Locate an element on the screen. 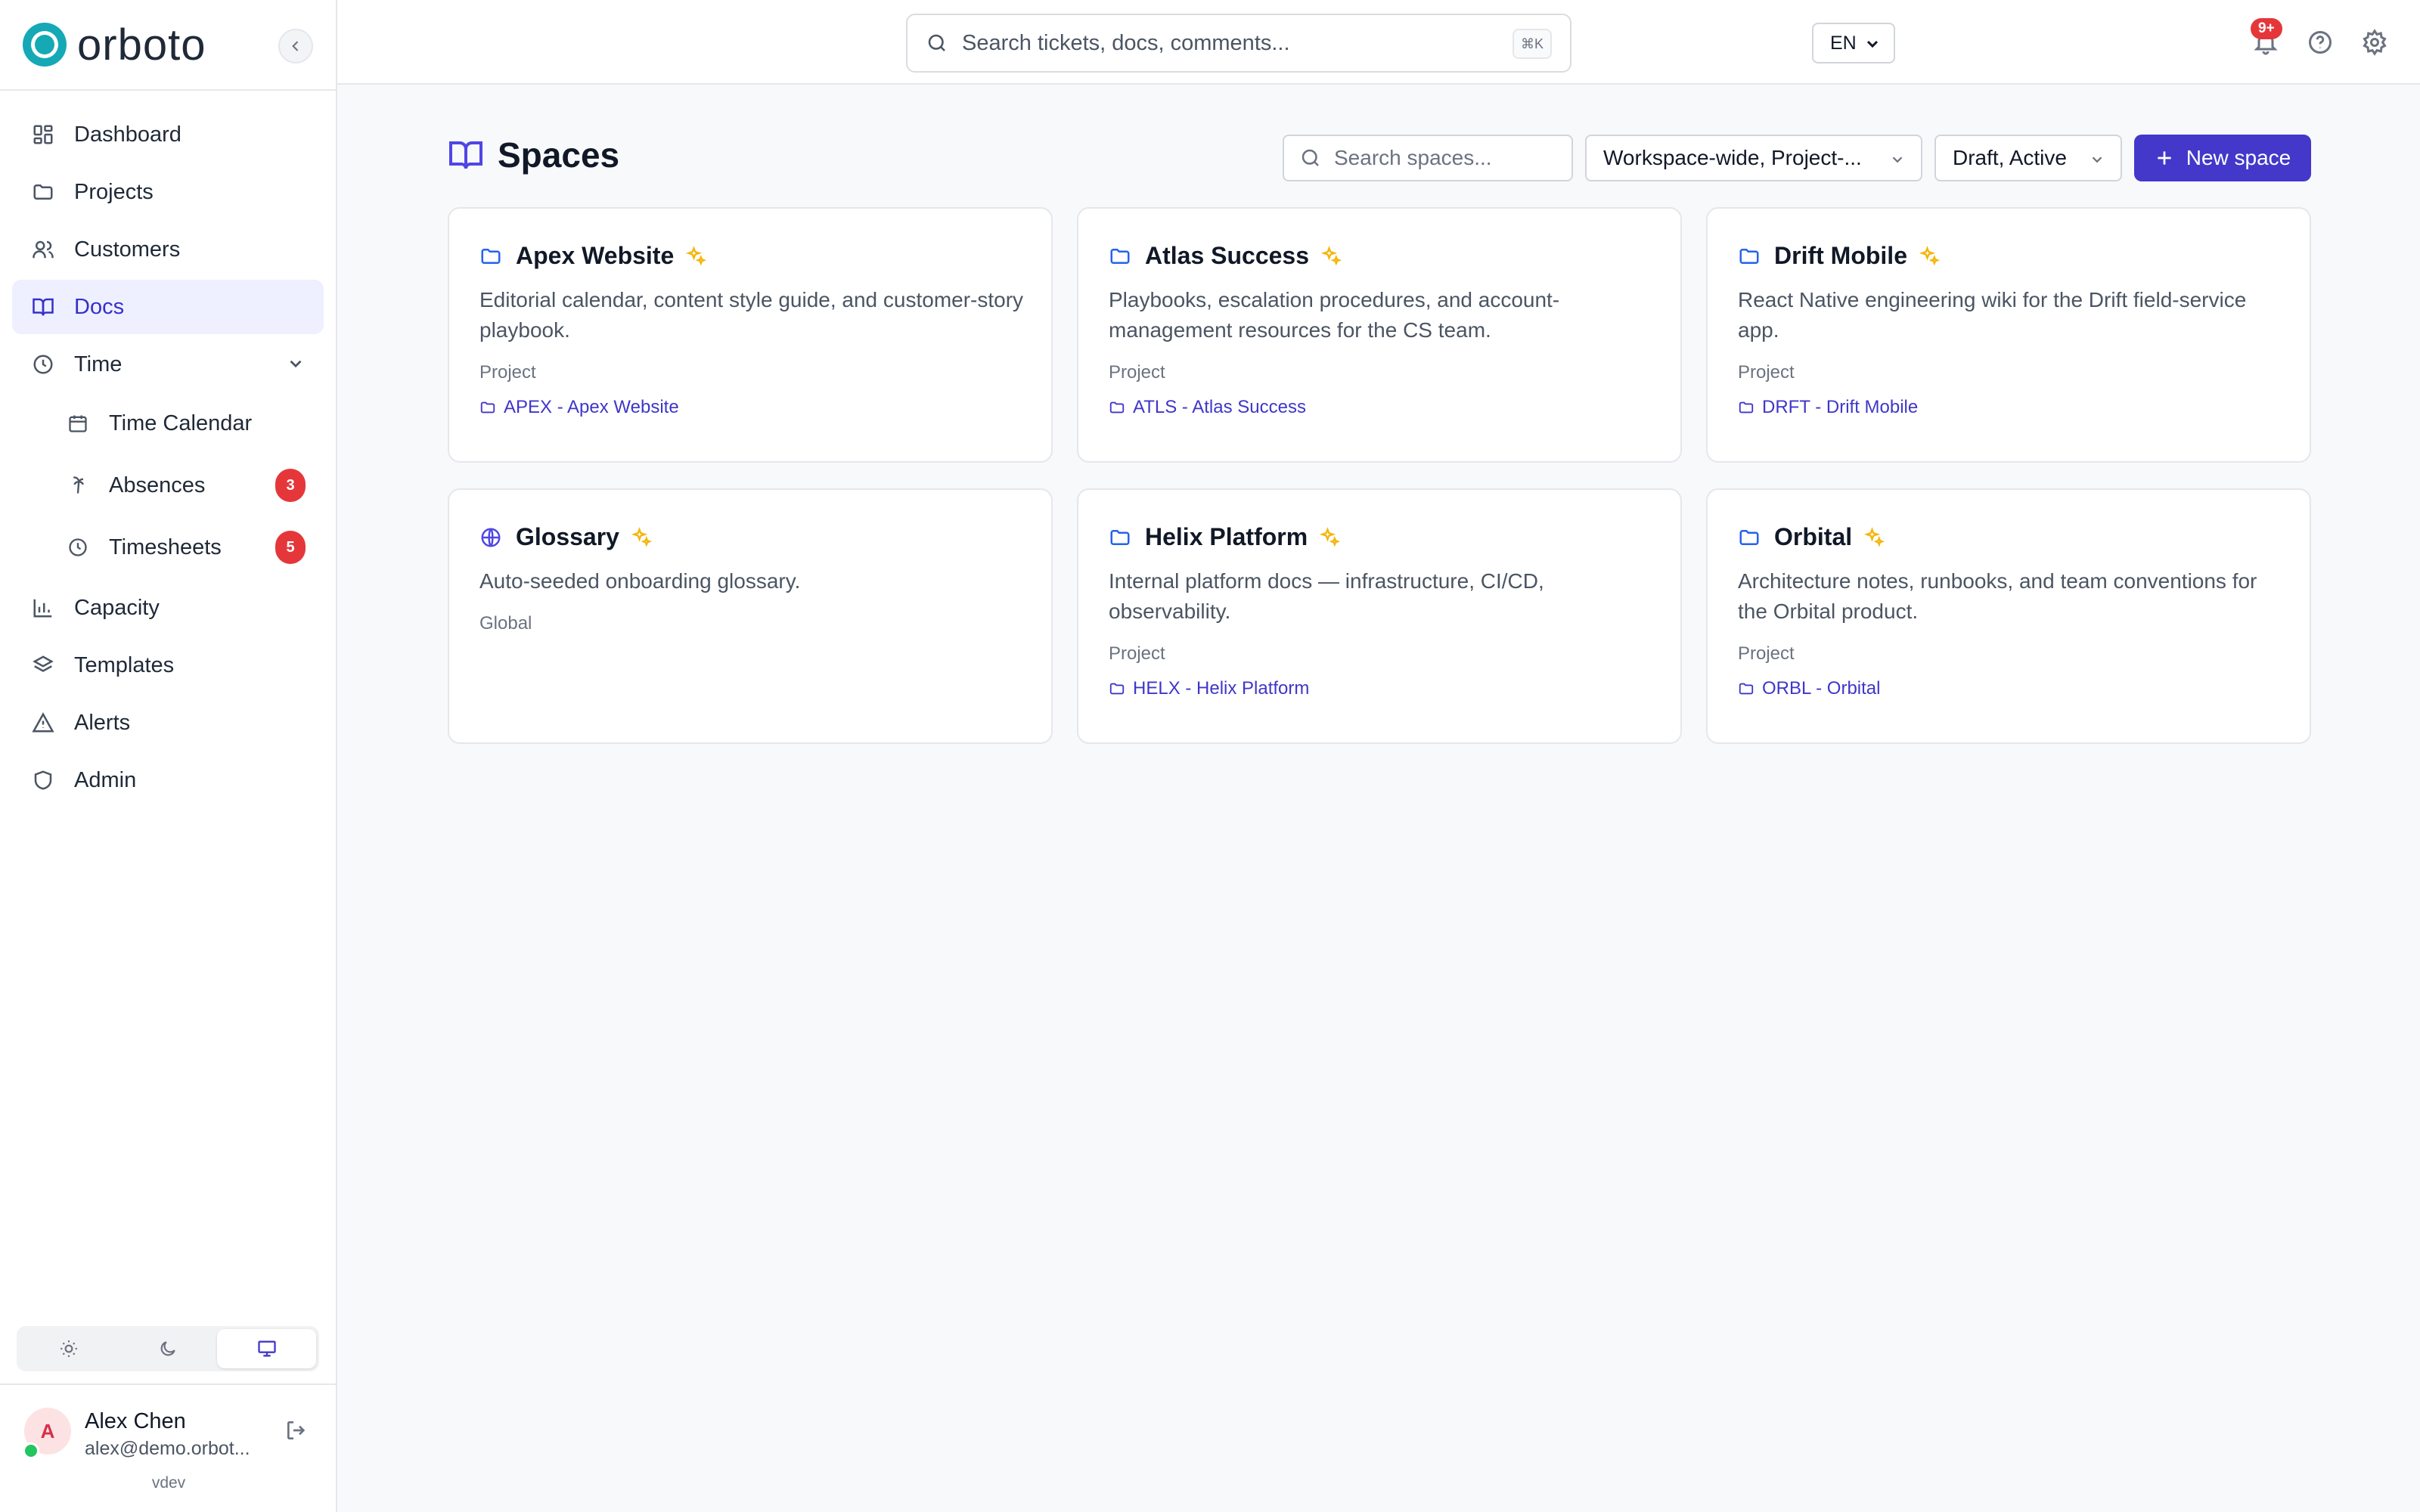 This screenshot has width=2420, height=1512. chevron-down-icon is located at coordinates (1897, 159).